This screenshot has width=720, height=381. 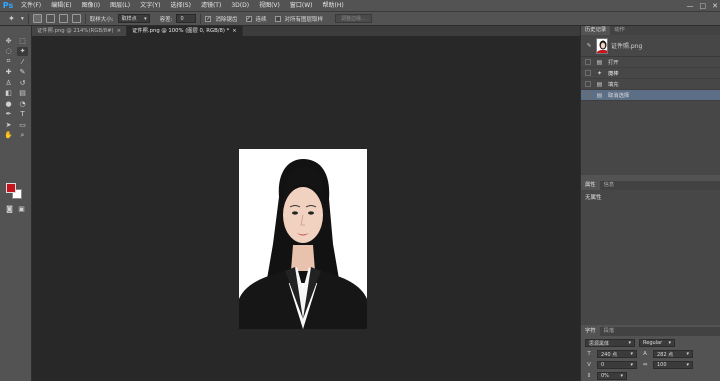 What do you see at coordinates (22, 124) in the screenshot?
I see `rectangle-tool-icon: ▭` at bounding box center [22, 124].